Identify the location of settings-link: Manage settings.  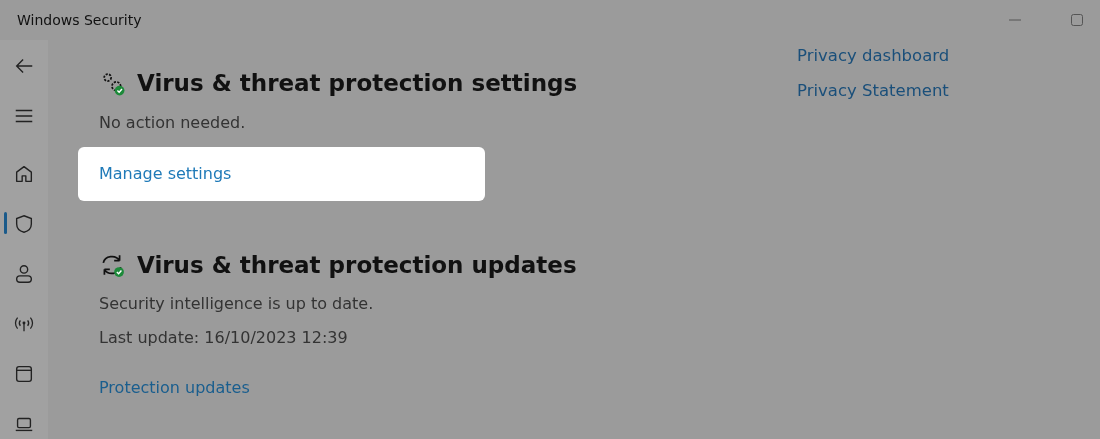
(281, 173).